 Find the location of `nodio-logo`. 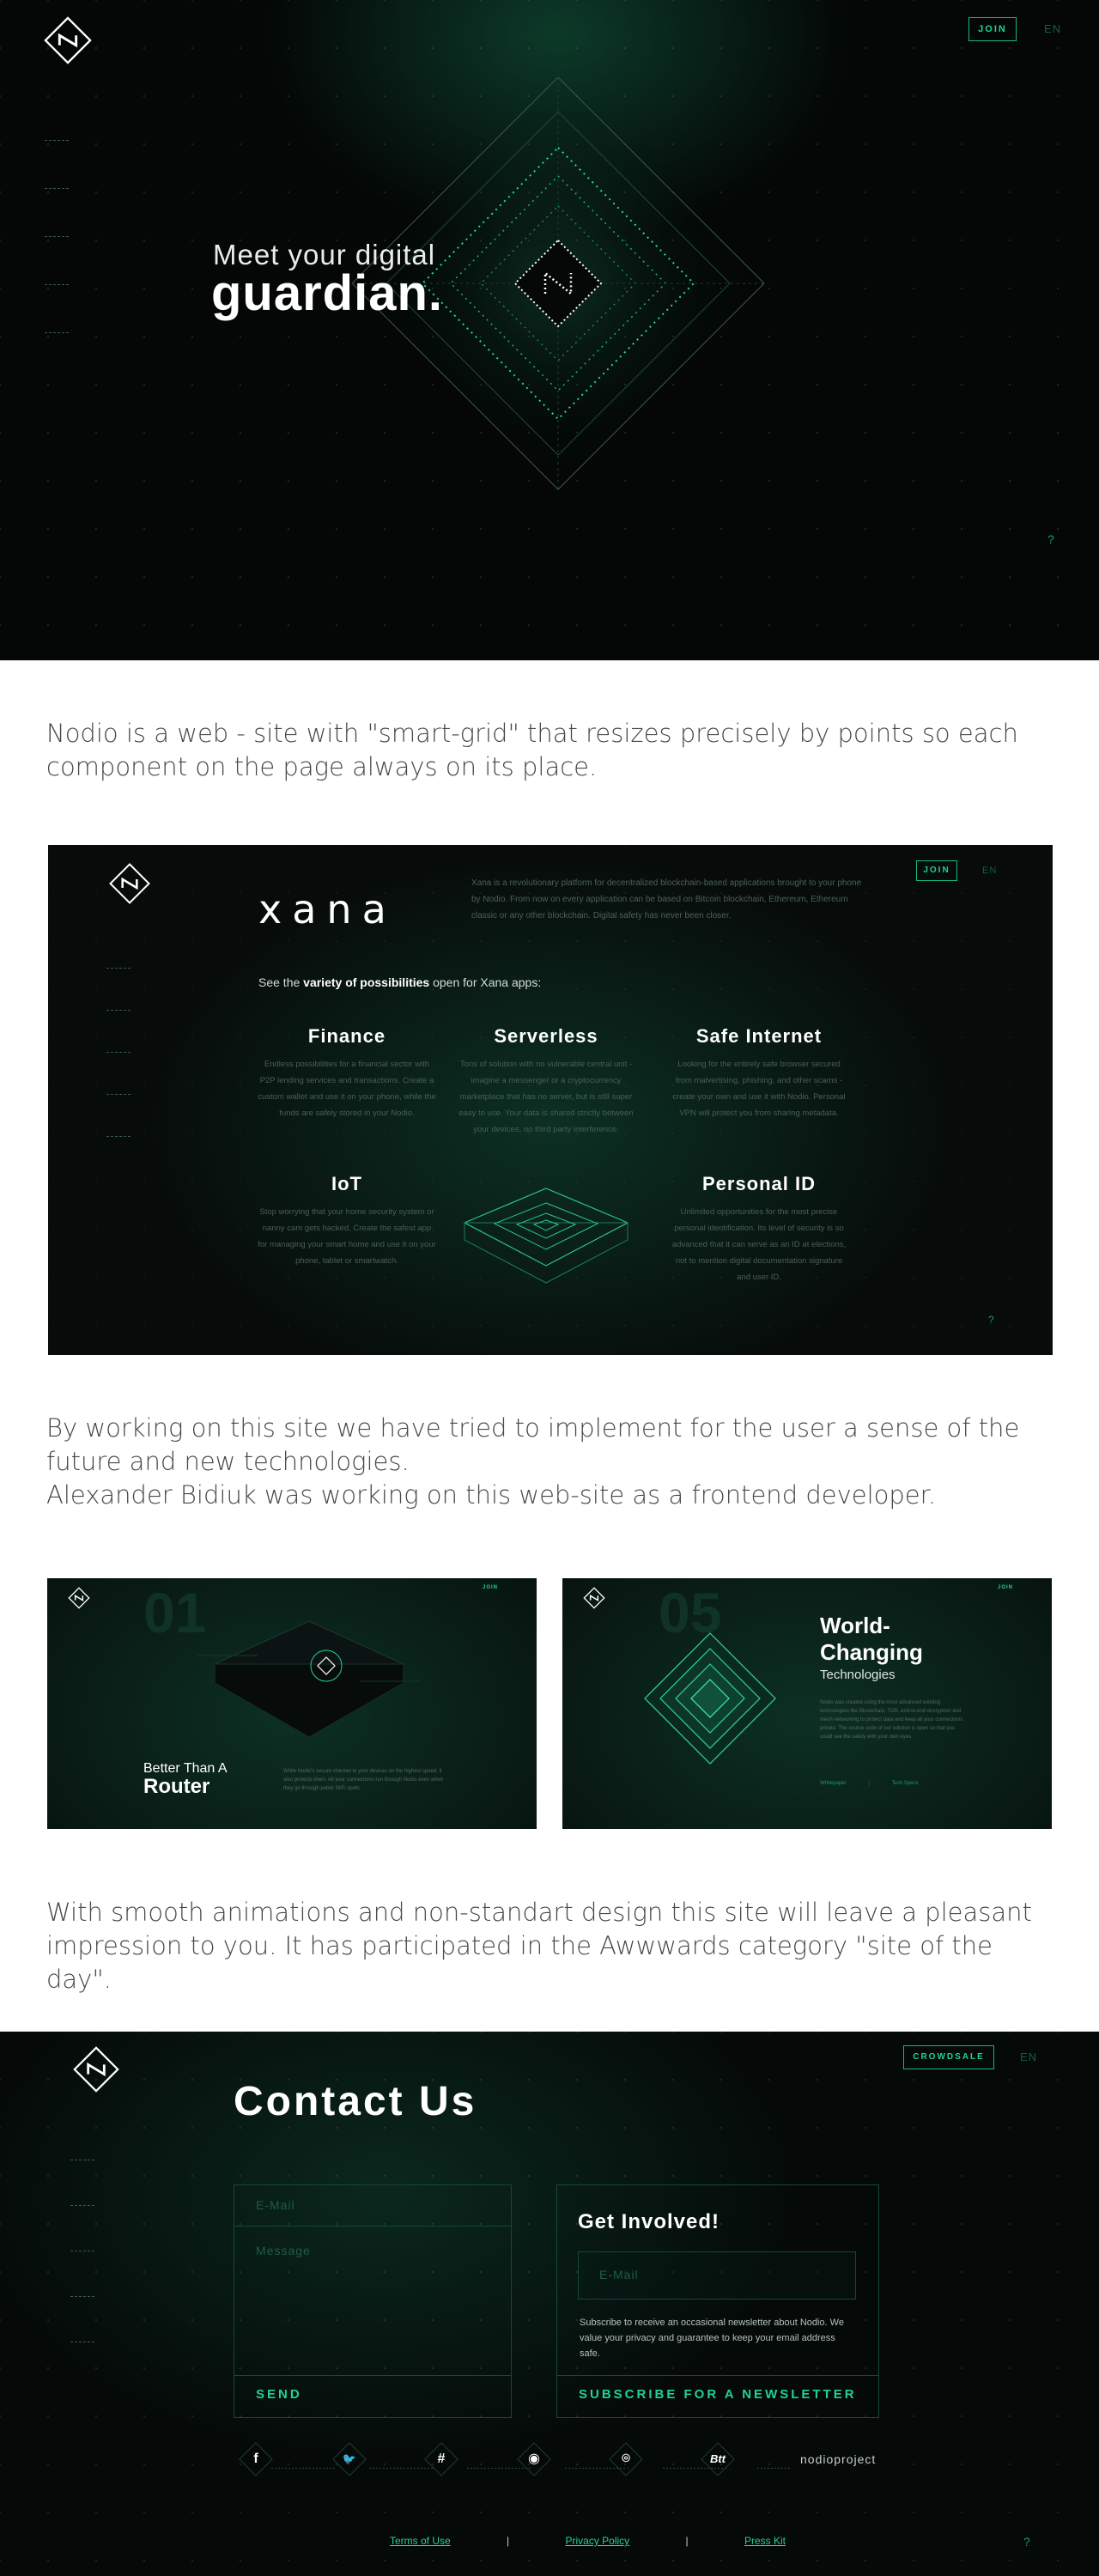

nodio-logo is located at coordinates (68, 40).